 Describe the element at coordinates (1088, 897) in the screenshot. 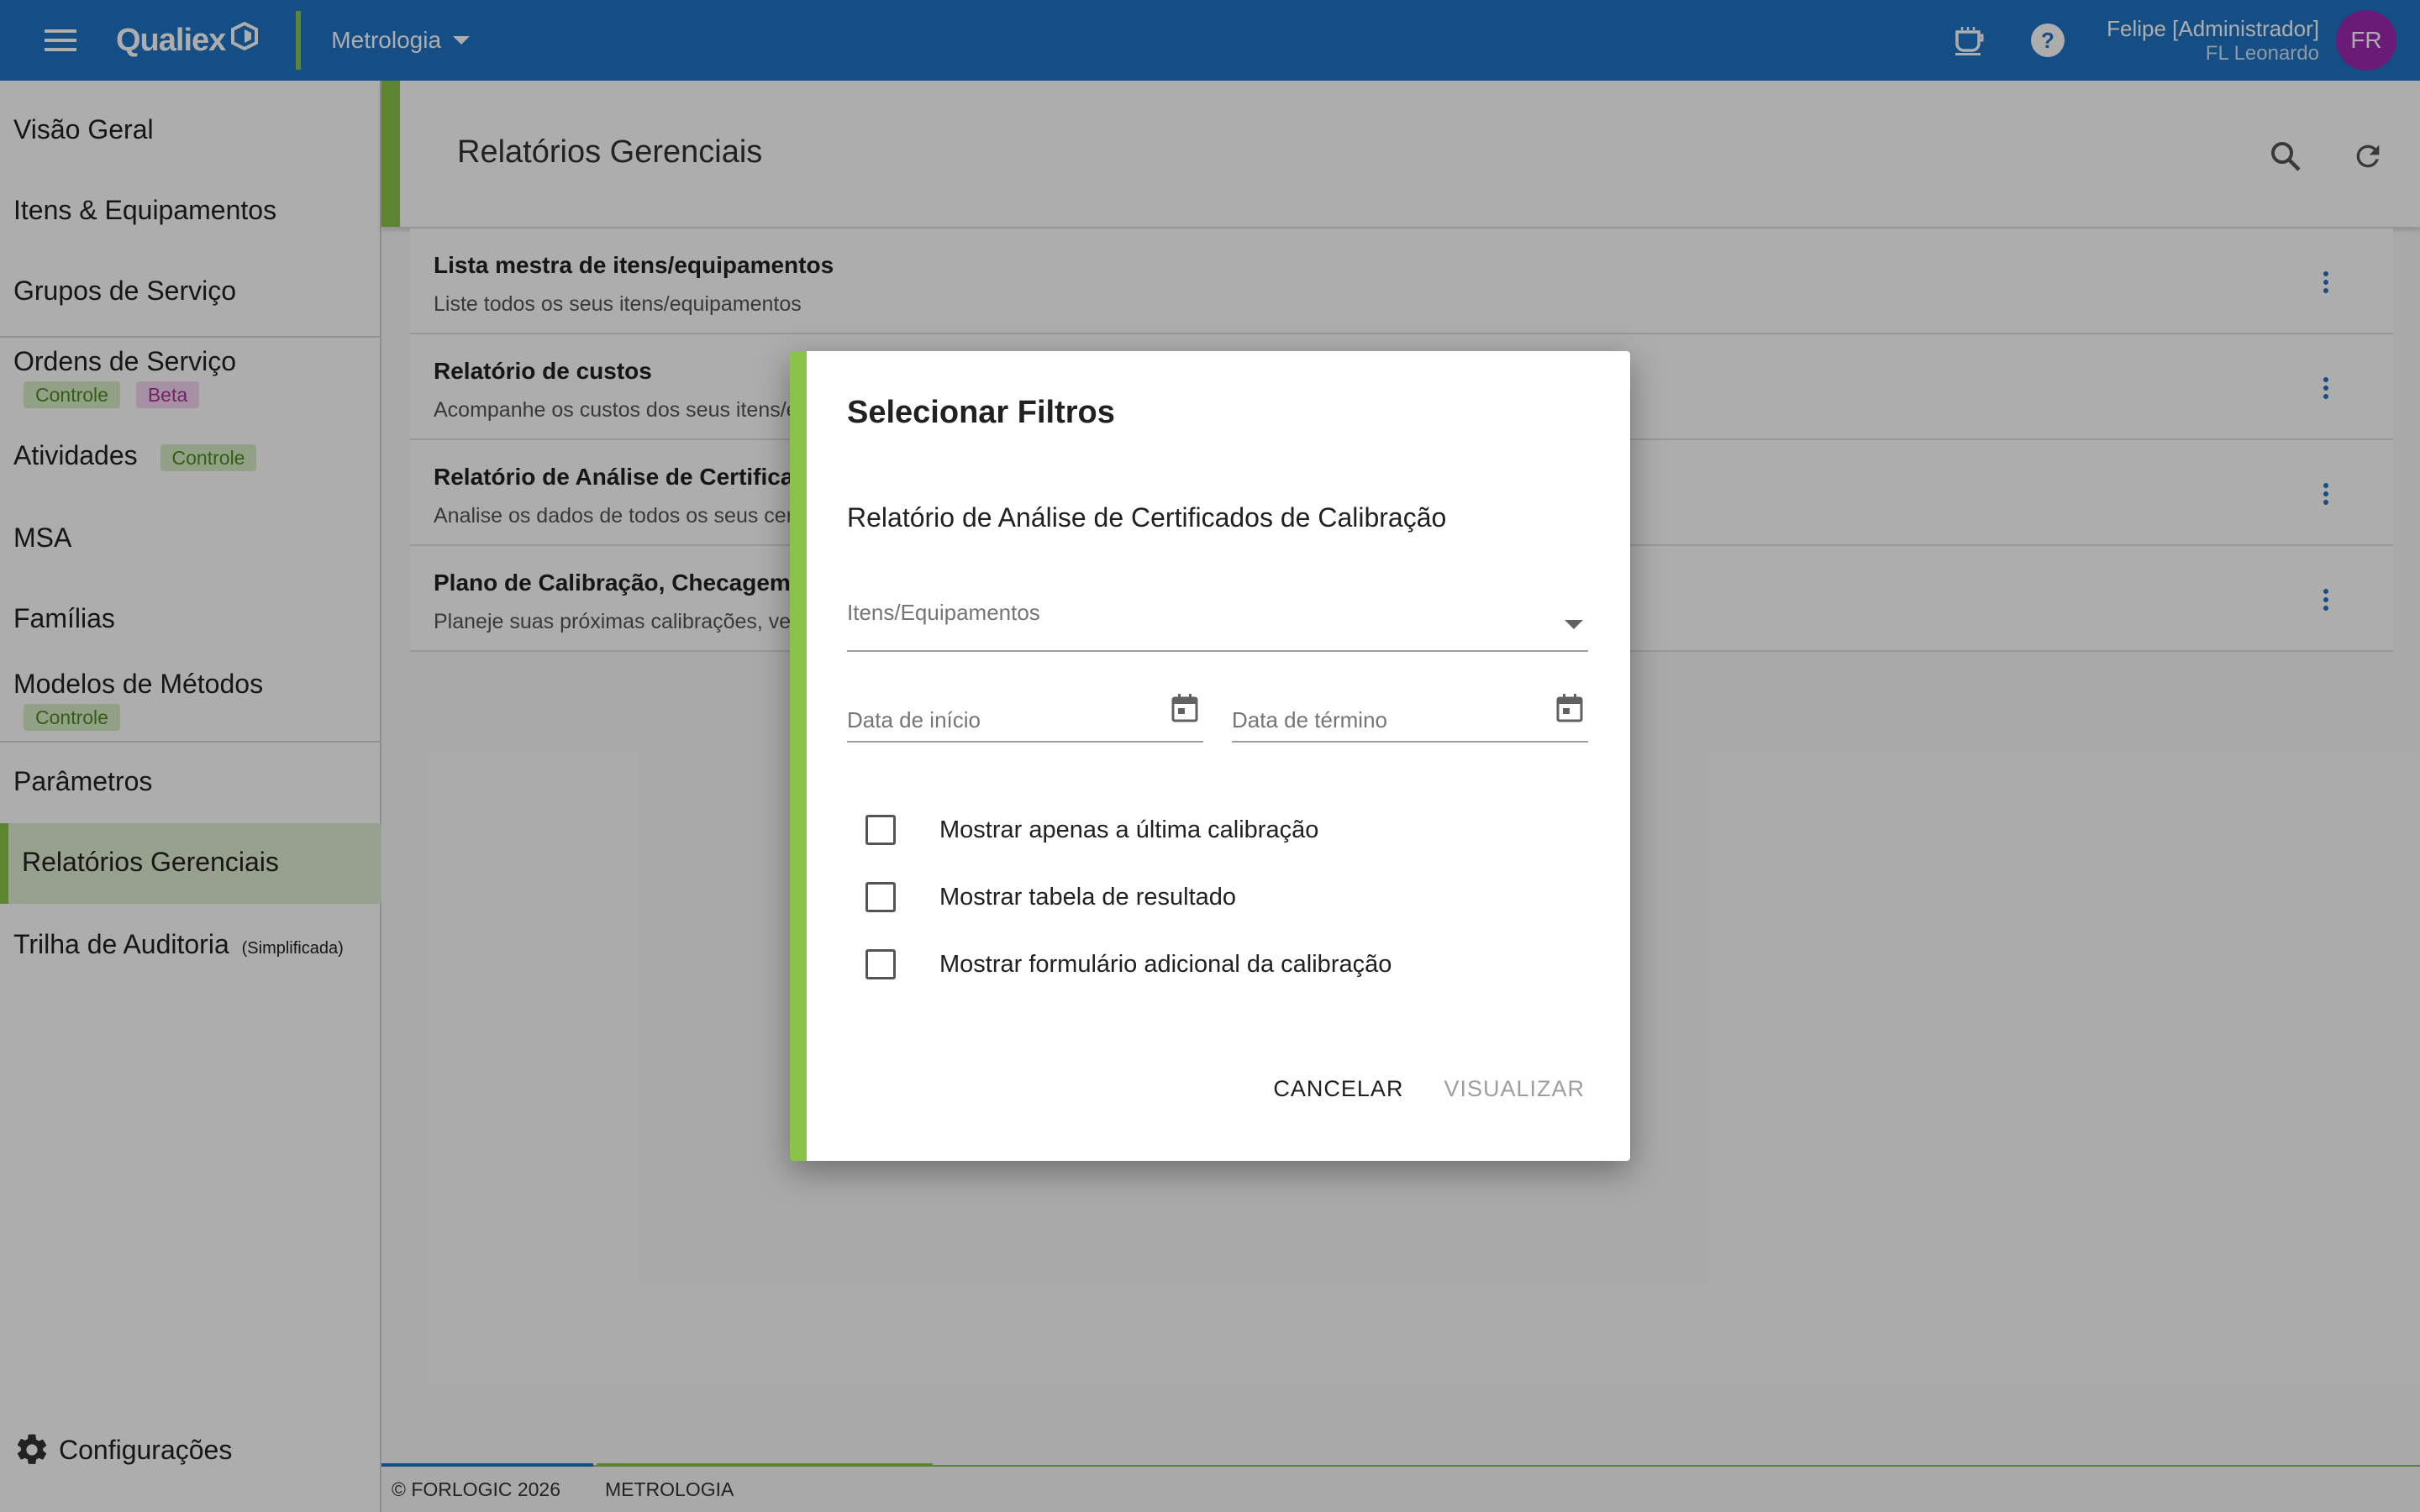

I see `checkbox-label: Mostrar tabela de resultado` at that location.